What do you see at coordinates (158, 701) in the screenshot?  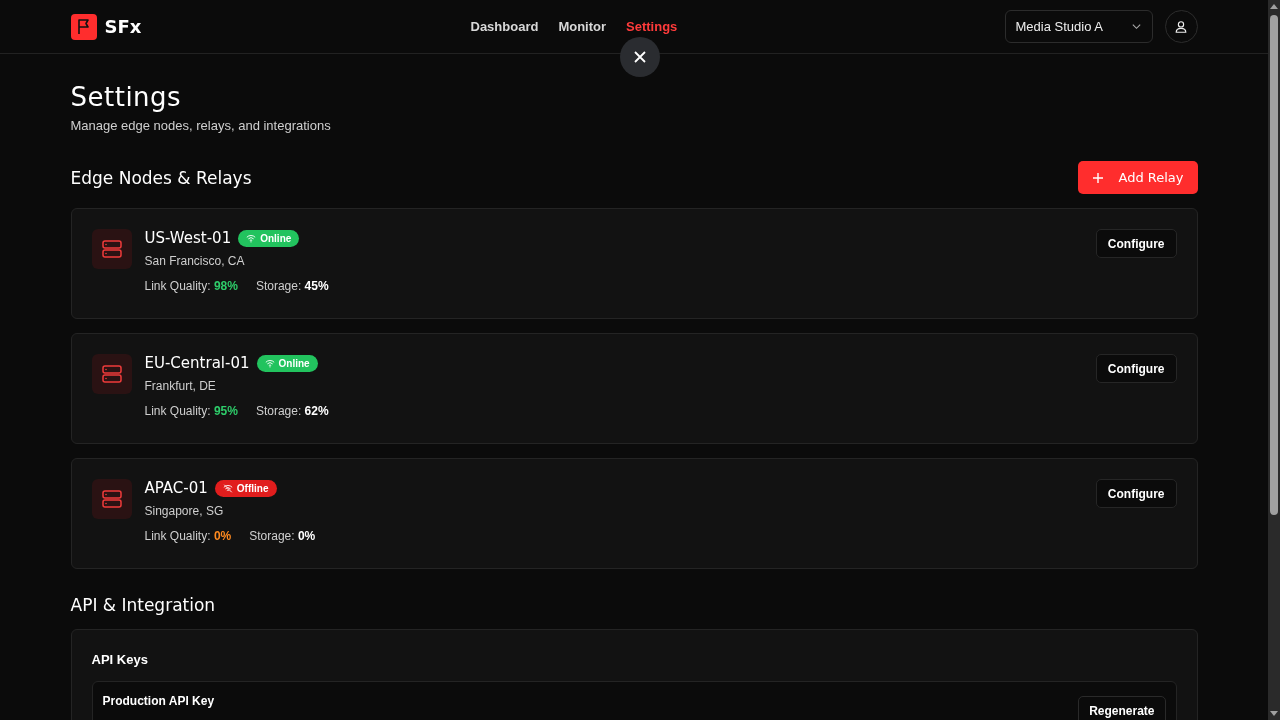 I see `key-name: Production API Key` at bounding box center [158, 701].